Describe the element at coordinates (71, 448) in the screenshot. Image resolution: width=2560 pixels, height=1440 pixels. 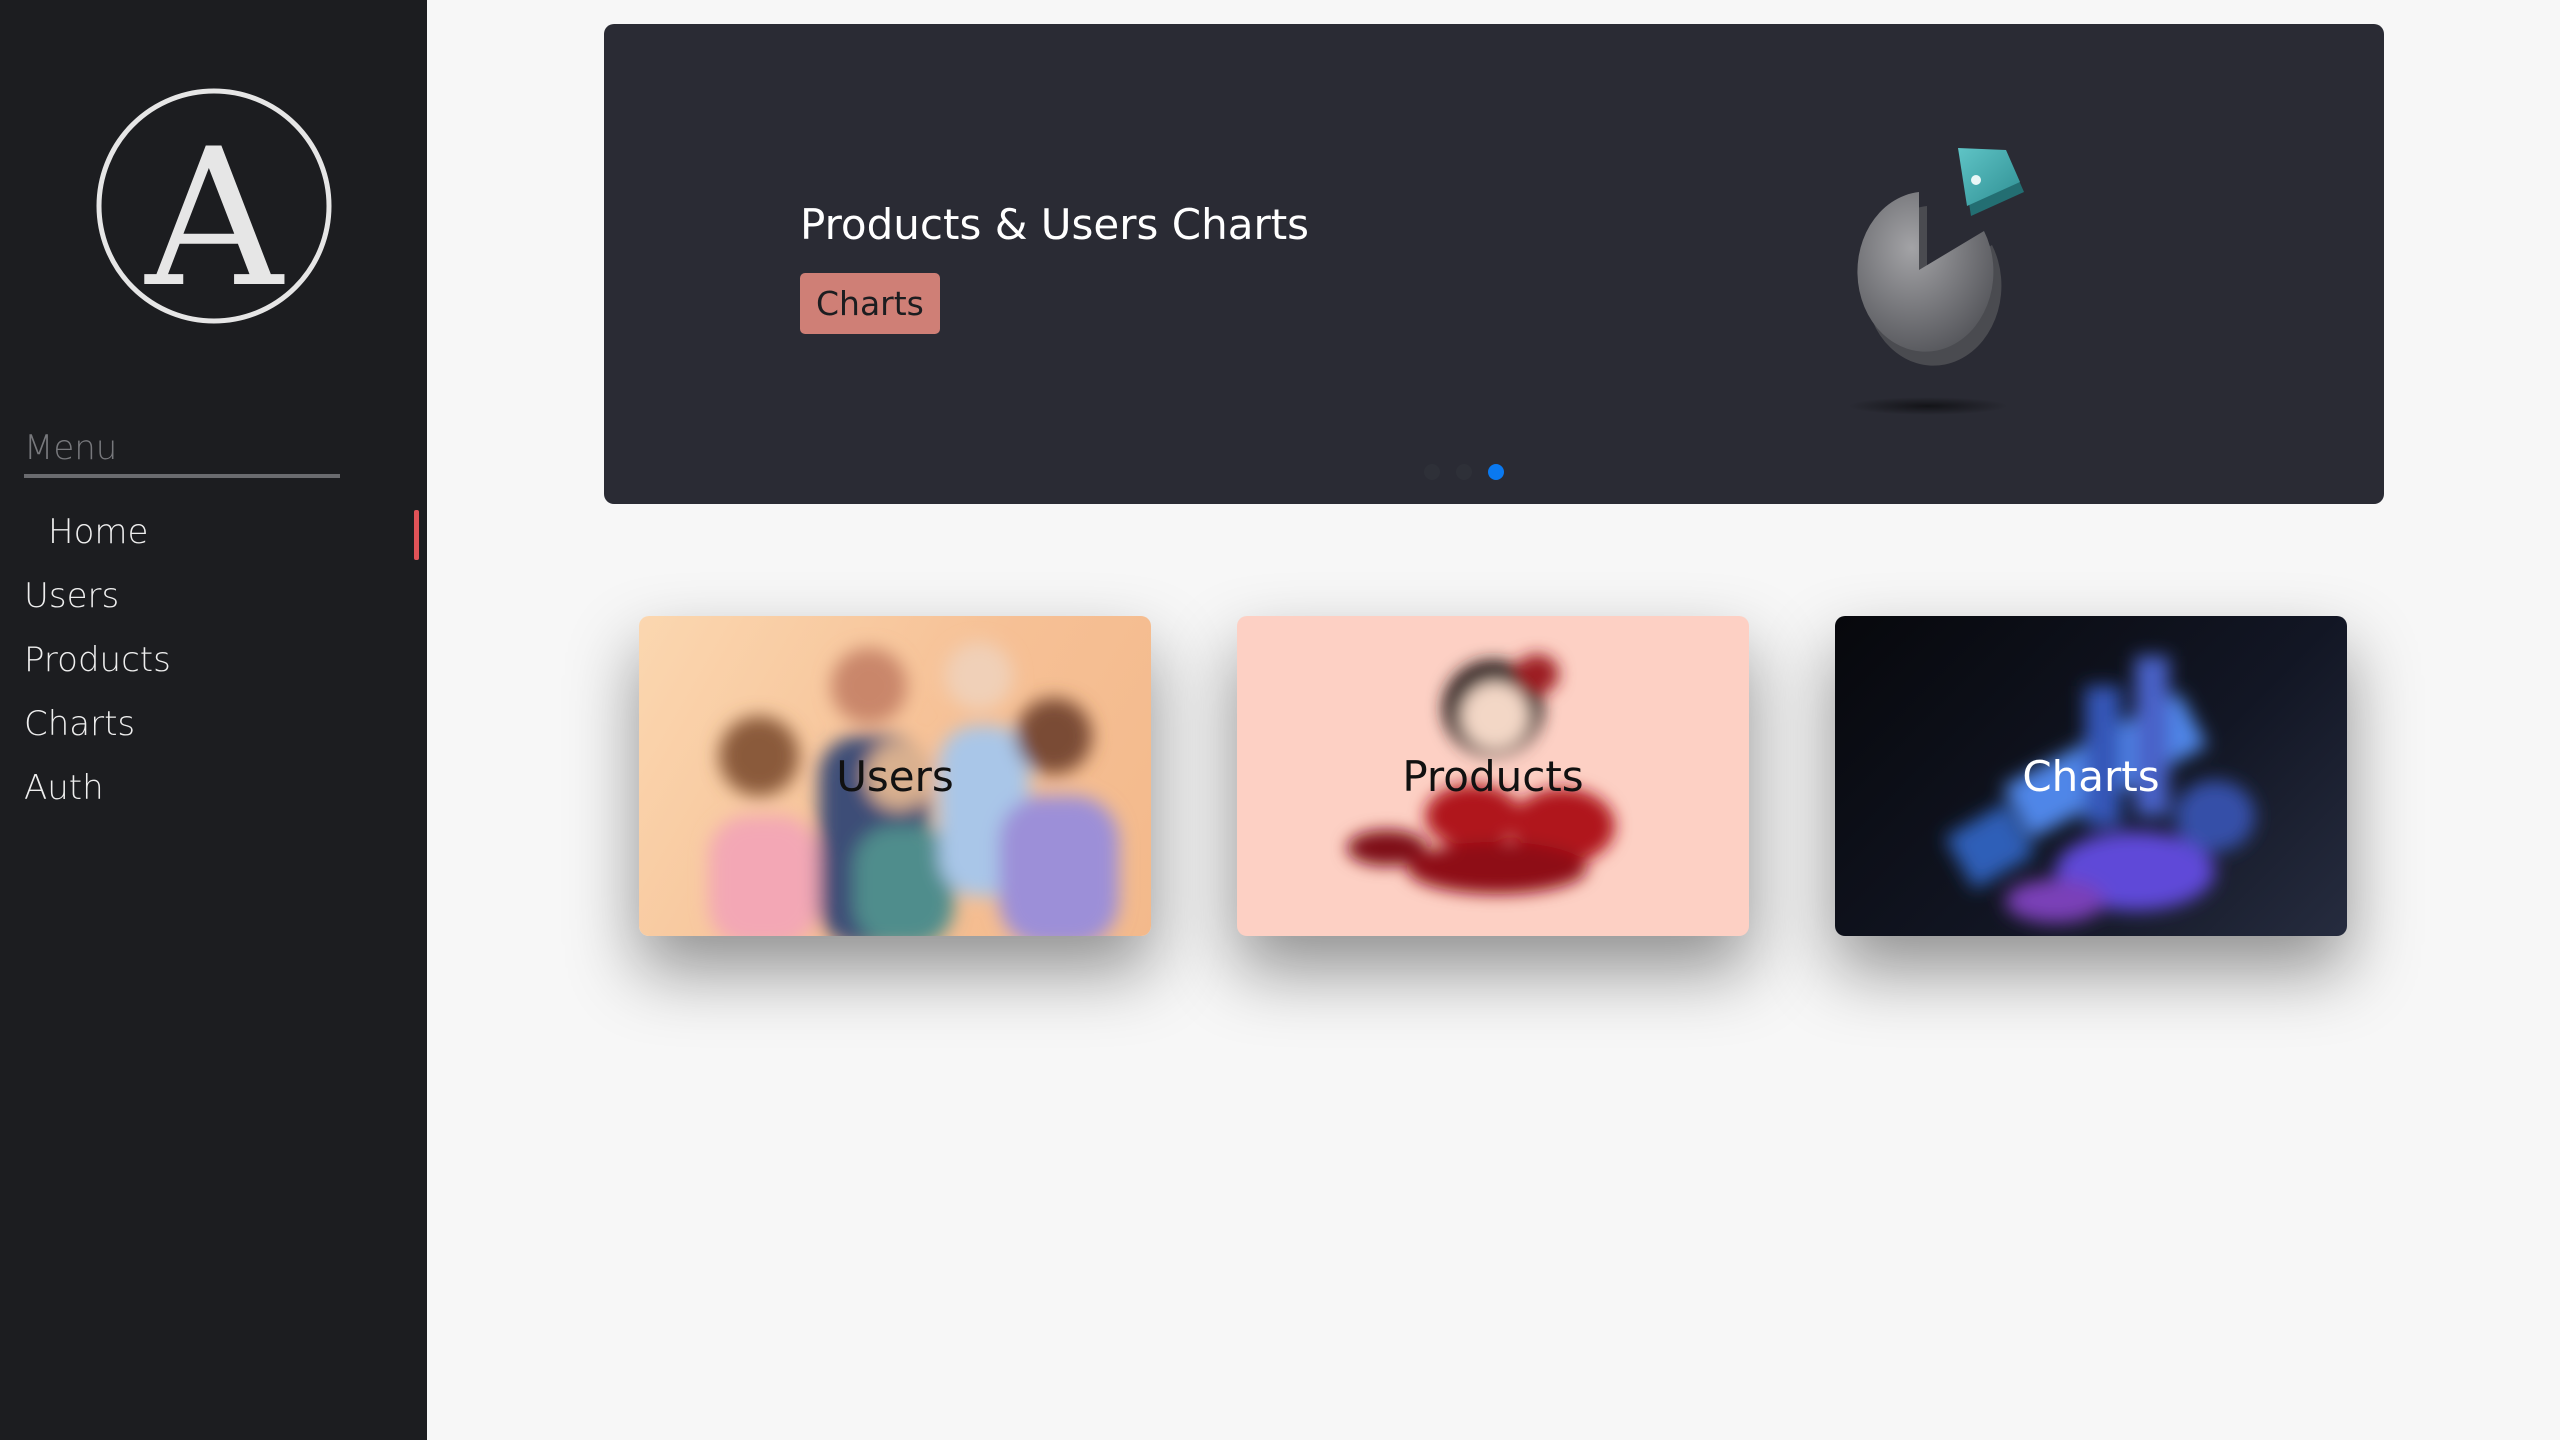
I see `menu-title: Menu` at that location.